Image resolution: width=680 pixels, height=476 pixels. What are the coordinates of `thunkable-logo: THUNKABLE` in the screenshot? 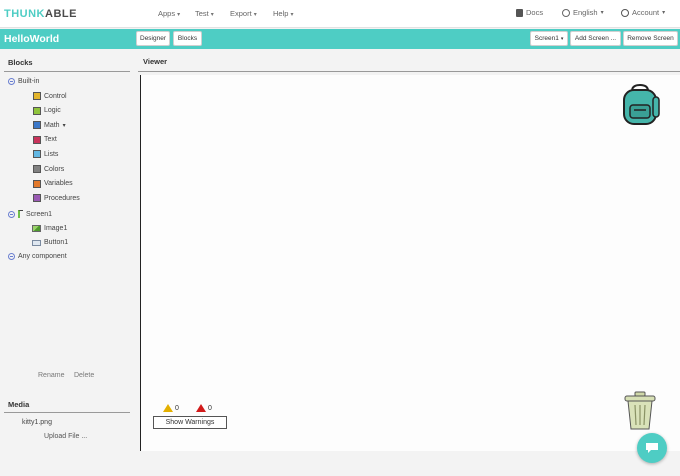 It's located at (40, 14).